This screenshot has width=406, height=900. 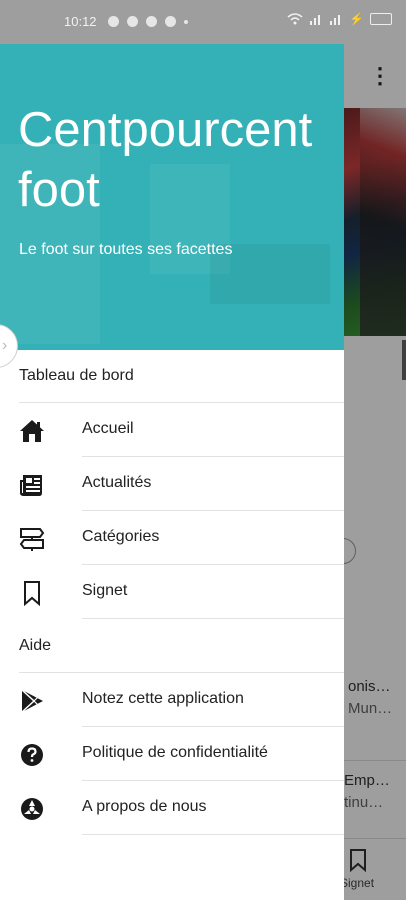 What do you see at coordinates (295, 19) in the screenshot?
I see `wifi-icon` at bounding box center [295, 19].